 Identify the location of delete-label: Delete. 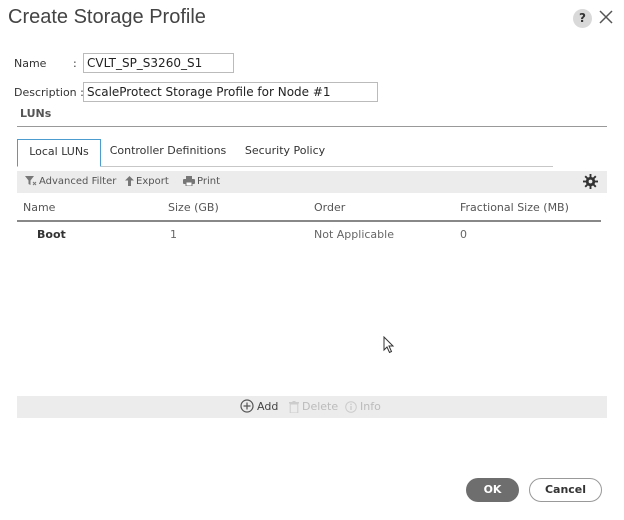
(320, 406).